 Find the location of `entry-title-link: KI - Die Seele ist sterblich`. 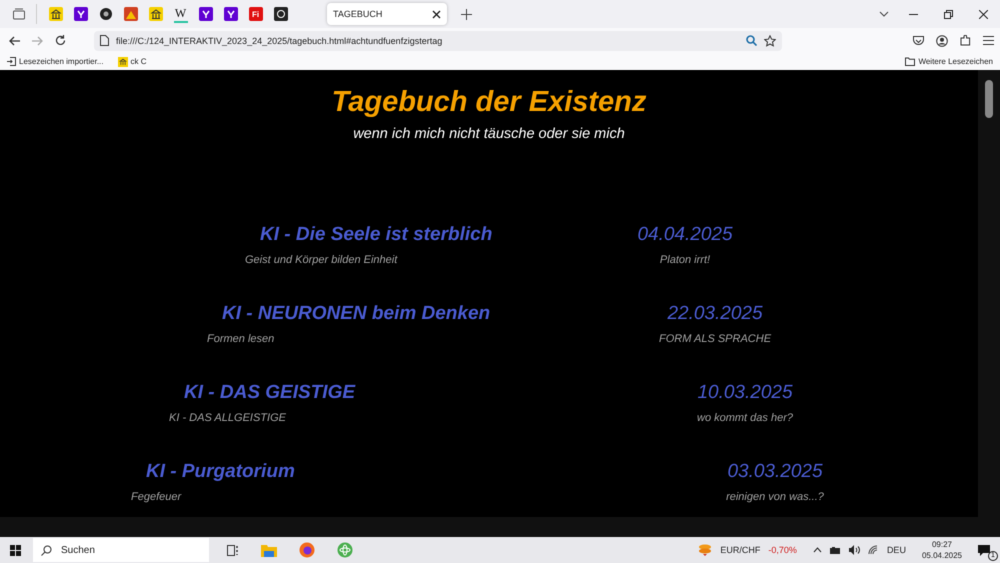

entry-title-link: KI - Die Seele ist sterblich is located at coordinates (368, 235).